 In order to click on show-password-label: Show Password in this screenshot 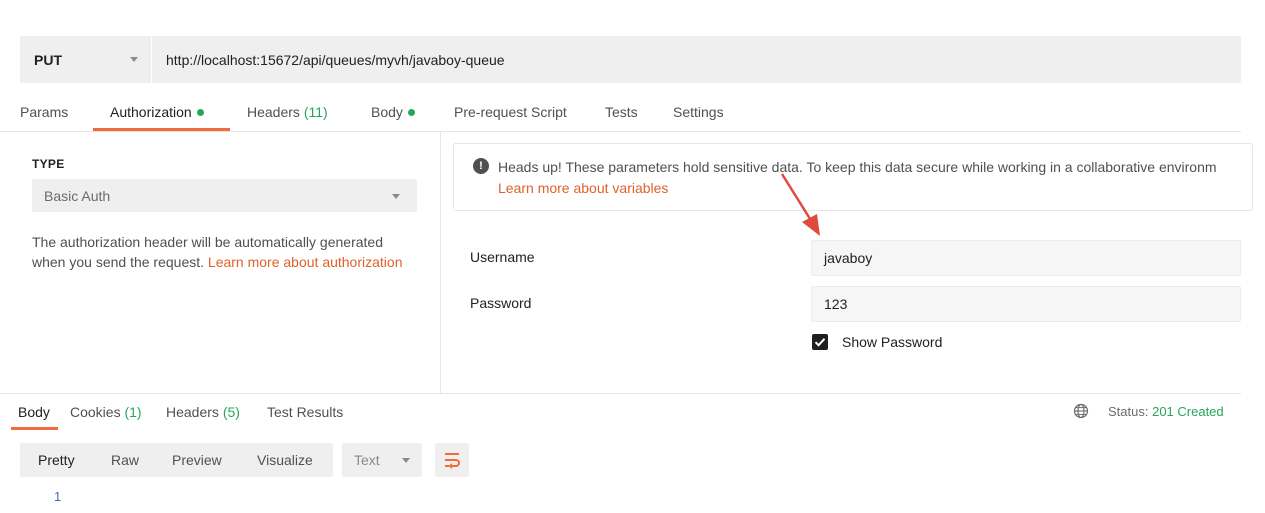, I will do `click(892, 342)`.